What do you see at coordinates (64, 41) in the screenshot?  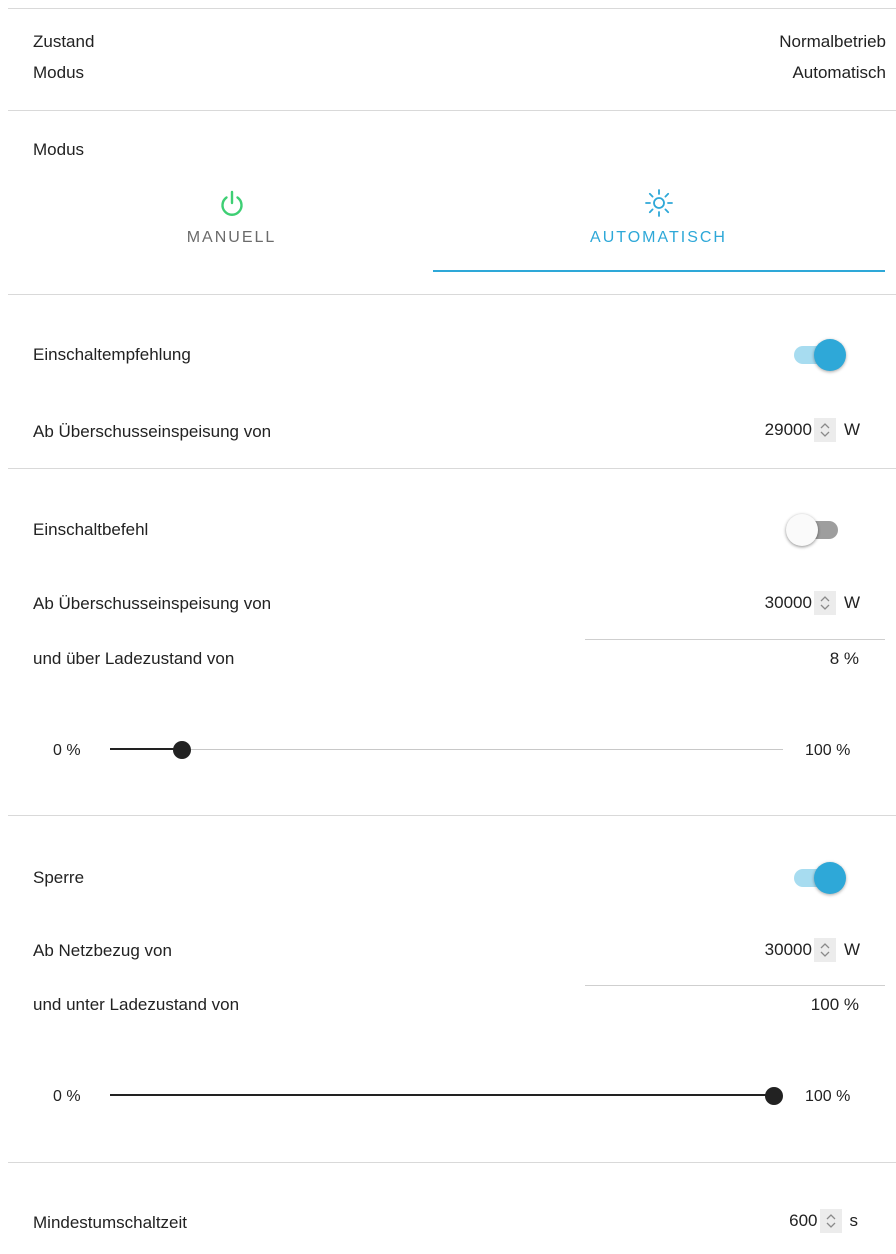 I see `zustand-label: Zustand` at bounding box center [64, 41].